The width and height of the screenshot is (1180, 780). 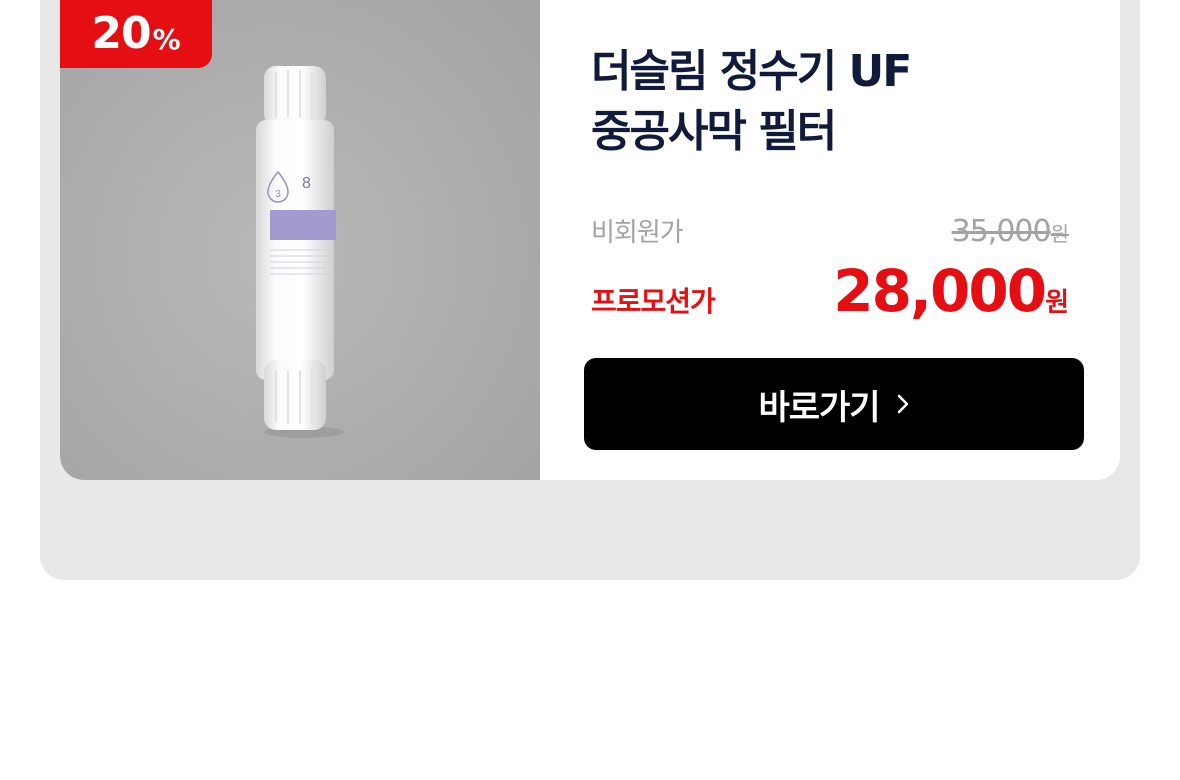 I want to click on promo-price-row: 프로모션가 28,000원, so click(x=830, y=291).